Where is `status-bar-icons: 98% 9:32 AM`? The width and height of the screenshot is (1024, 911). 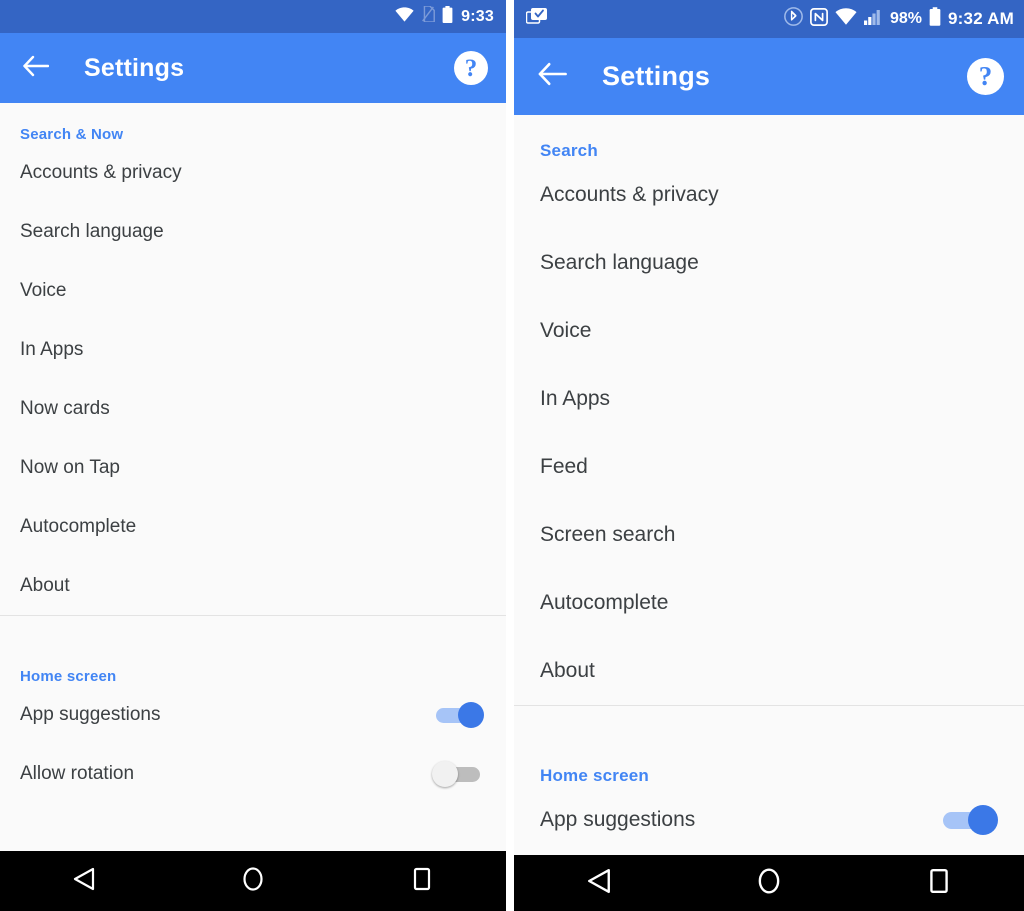
status-bar-icons: 98% 9:32 AM is located at coordinates (899, 19).